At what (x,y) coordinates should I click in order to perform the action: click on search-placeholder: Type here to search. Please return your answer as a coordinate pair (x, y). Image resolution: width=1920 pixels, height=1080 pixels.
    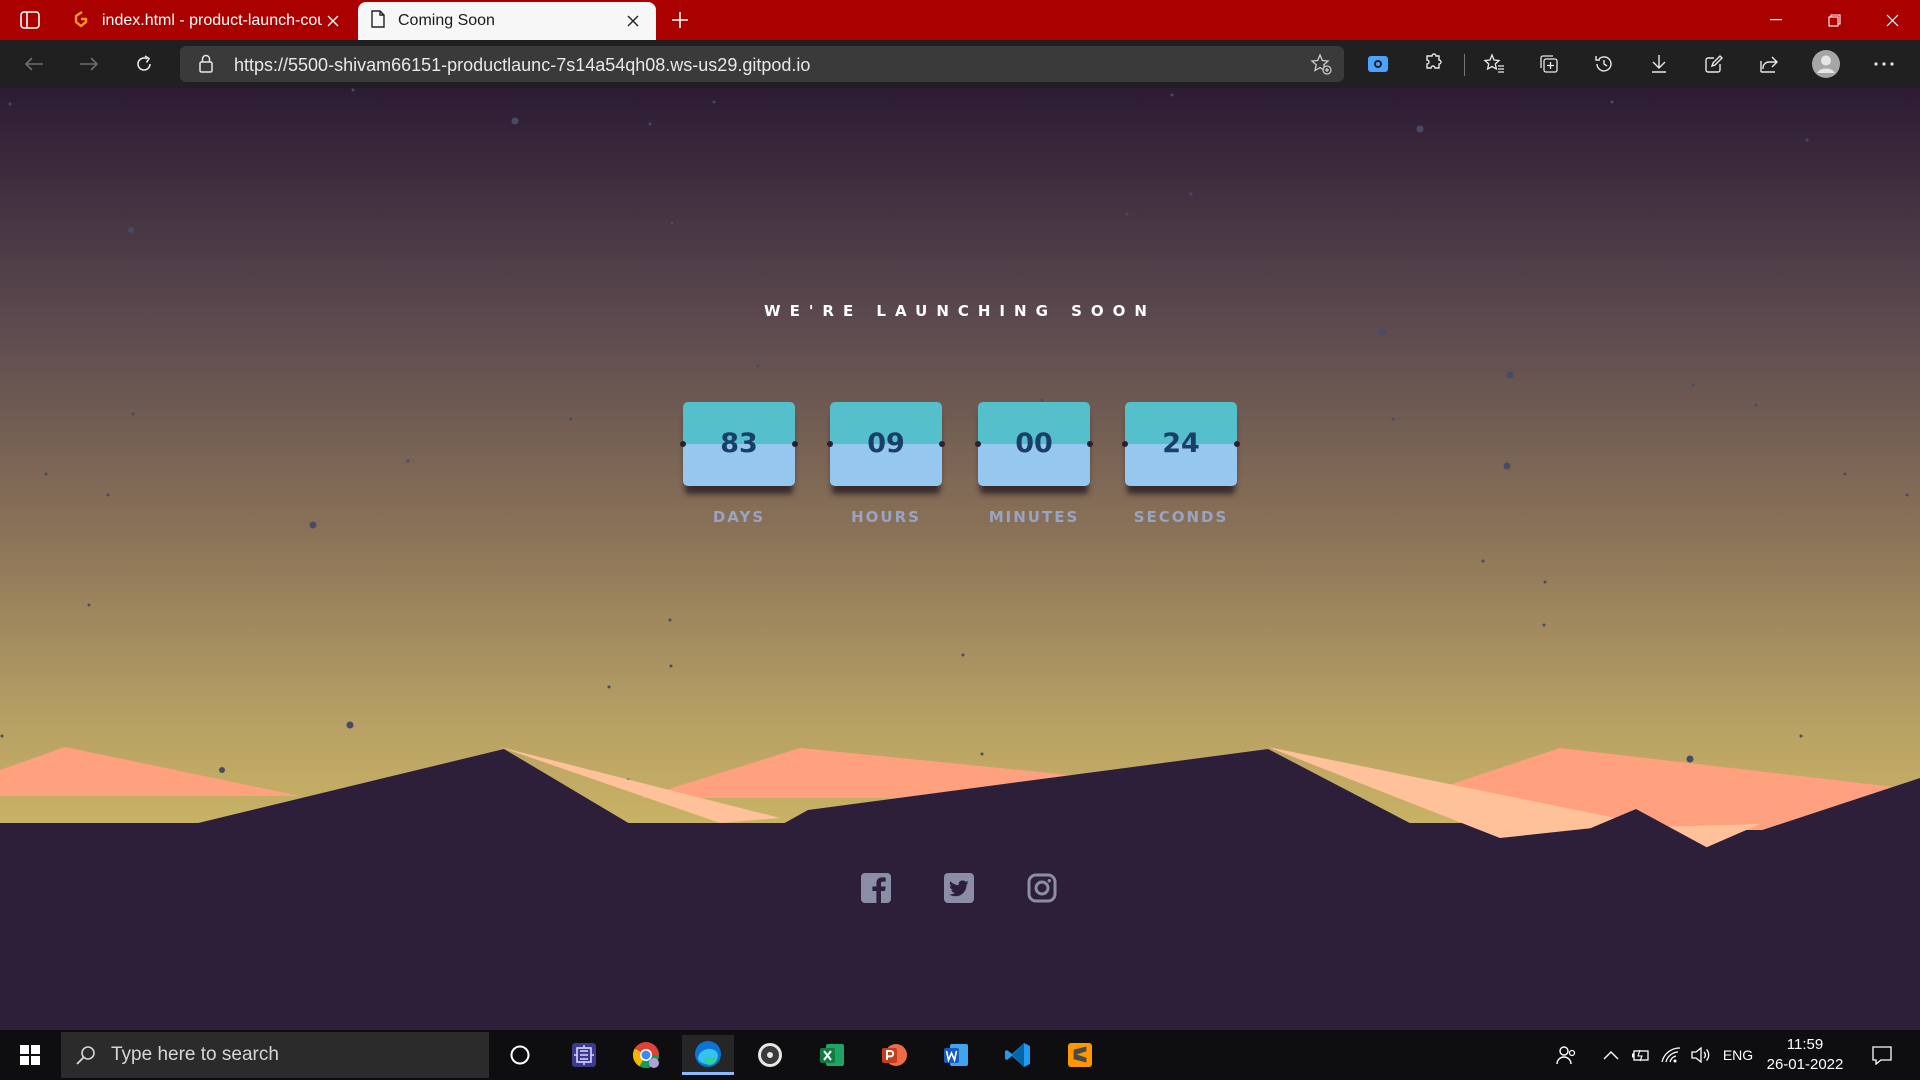
    Looking at the image, I should click on (195, 1054).